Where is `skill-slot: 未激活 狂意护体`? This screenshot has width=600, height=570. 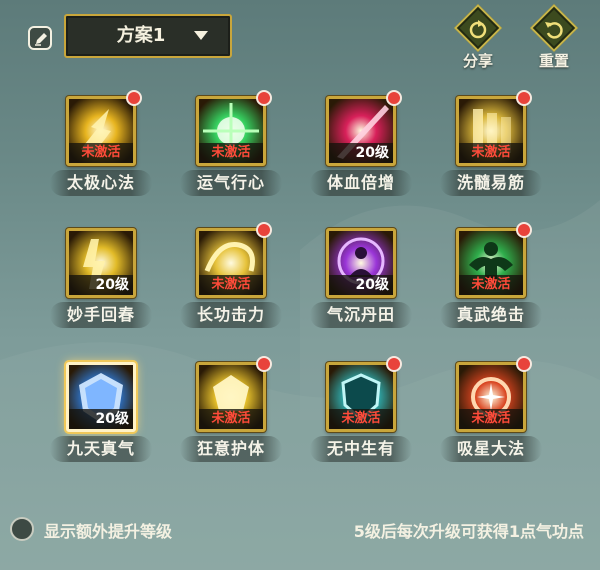 skill-slot: 未激活 狂意护体 is located at coordinates (231, 410).